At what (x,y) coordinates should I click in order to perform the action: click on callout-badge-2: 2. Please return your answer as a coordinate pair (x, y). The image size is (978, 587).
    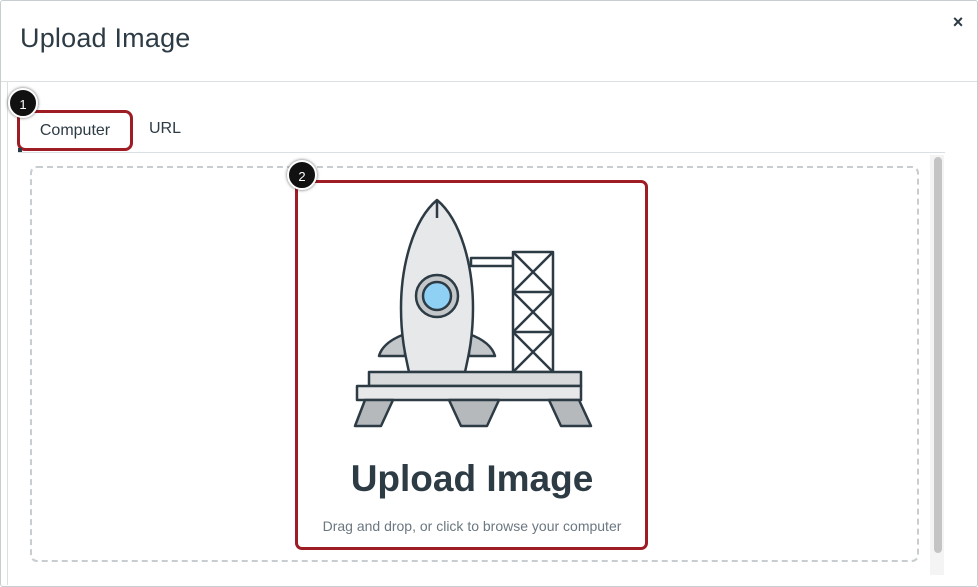
    Looking at the image, I should click on (302, 175).